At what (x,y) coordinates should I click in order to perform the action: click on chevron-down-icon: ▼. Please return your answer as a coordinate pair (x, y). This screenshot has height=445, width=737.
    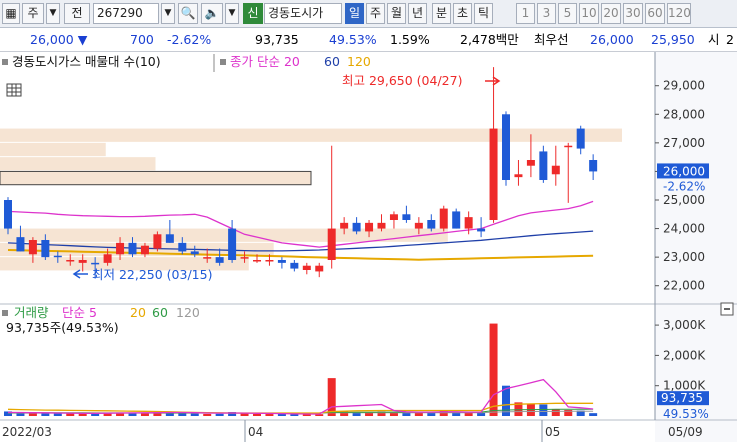
    Looking at the image, I should click on (53, 13).